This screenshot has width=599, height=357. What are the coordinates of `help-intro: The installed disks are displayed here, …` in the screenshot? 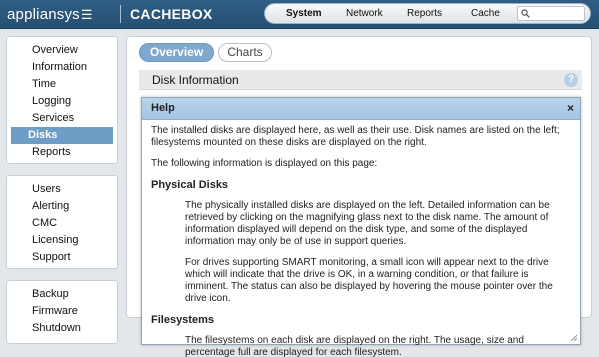 It's located at (355, 136).